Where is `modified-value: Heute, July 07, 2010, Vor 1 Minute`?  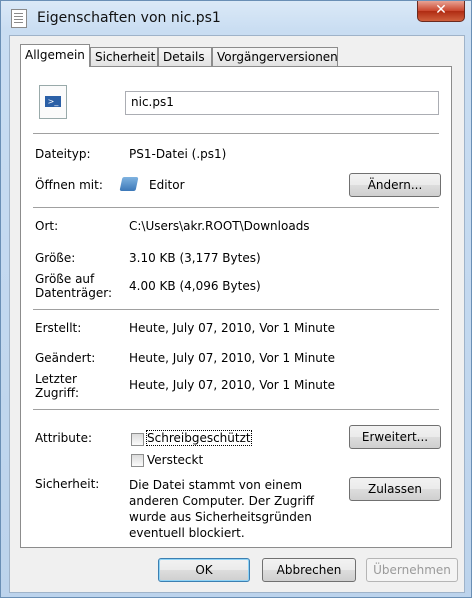
modified-value: Heute, July 07, 2010, Vor 1 Minute is located at coordinates (232, 358).